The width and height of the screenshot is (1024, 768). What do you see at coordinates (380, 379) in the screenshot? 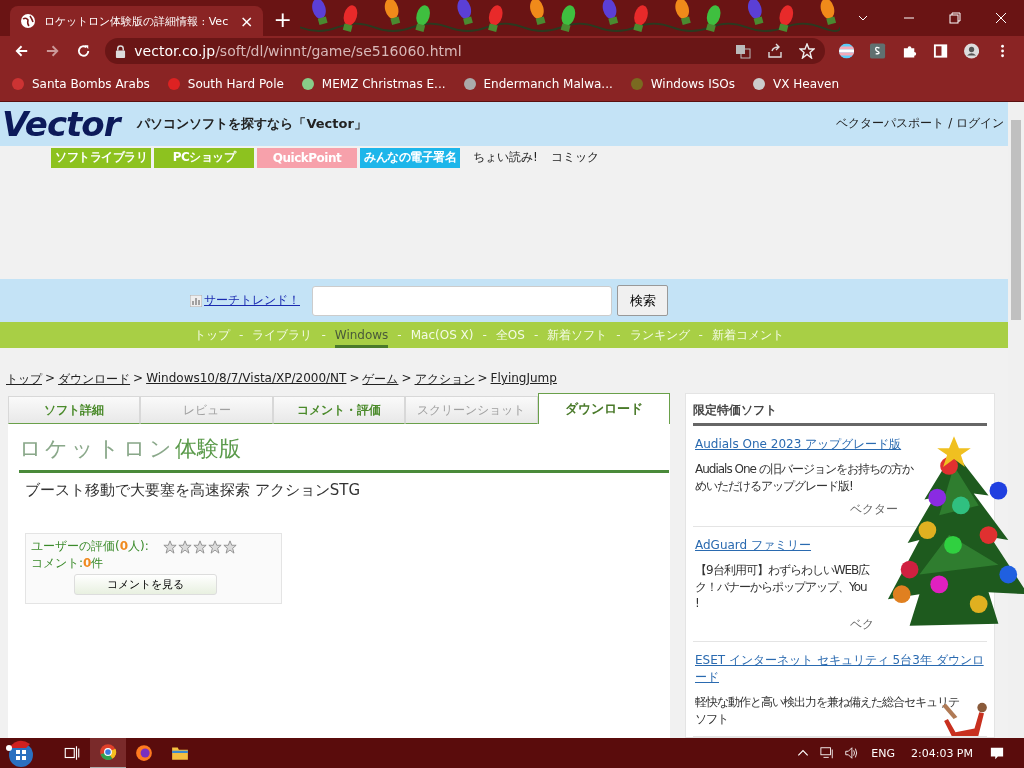
I see `breadcrumb-link: ゲーム` at bounding box center [380, 379].